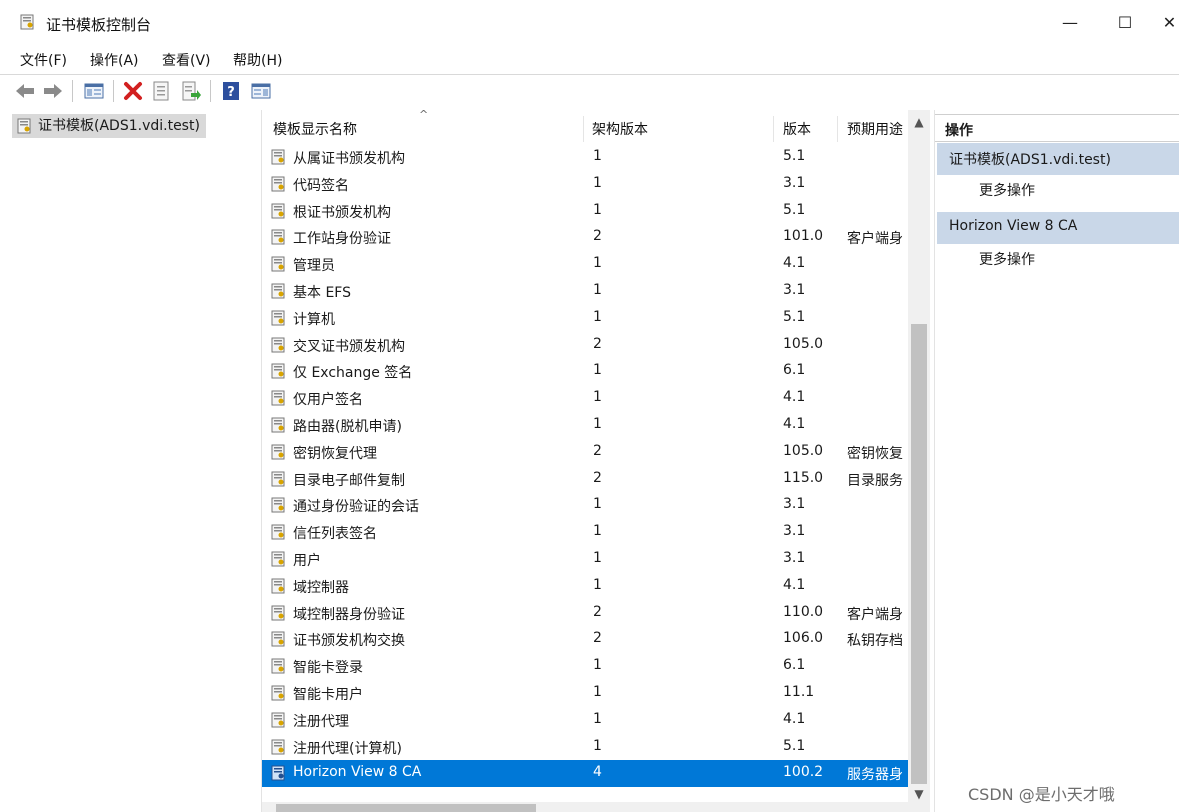 The width and height of the screenshot is (1179, 812). Describe the element at coordinates (589, 23) in the screenshot. I see `title-bar: 证书模板控制台 — ☐ ✕` at that location.